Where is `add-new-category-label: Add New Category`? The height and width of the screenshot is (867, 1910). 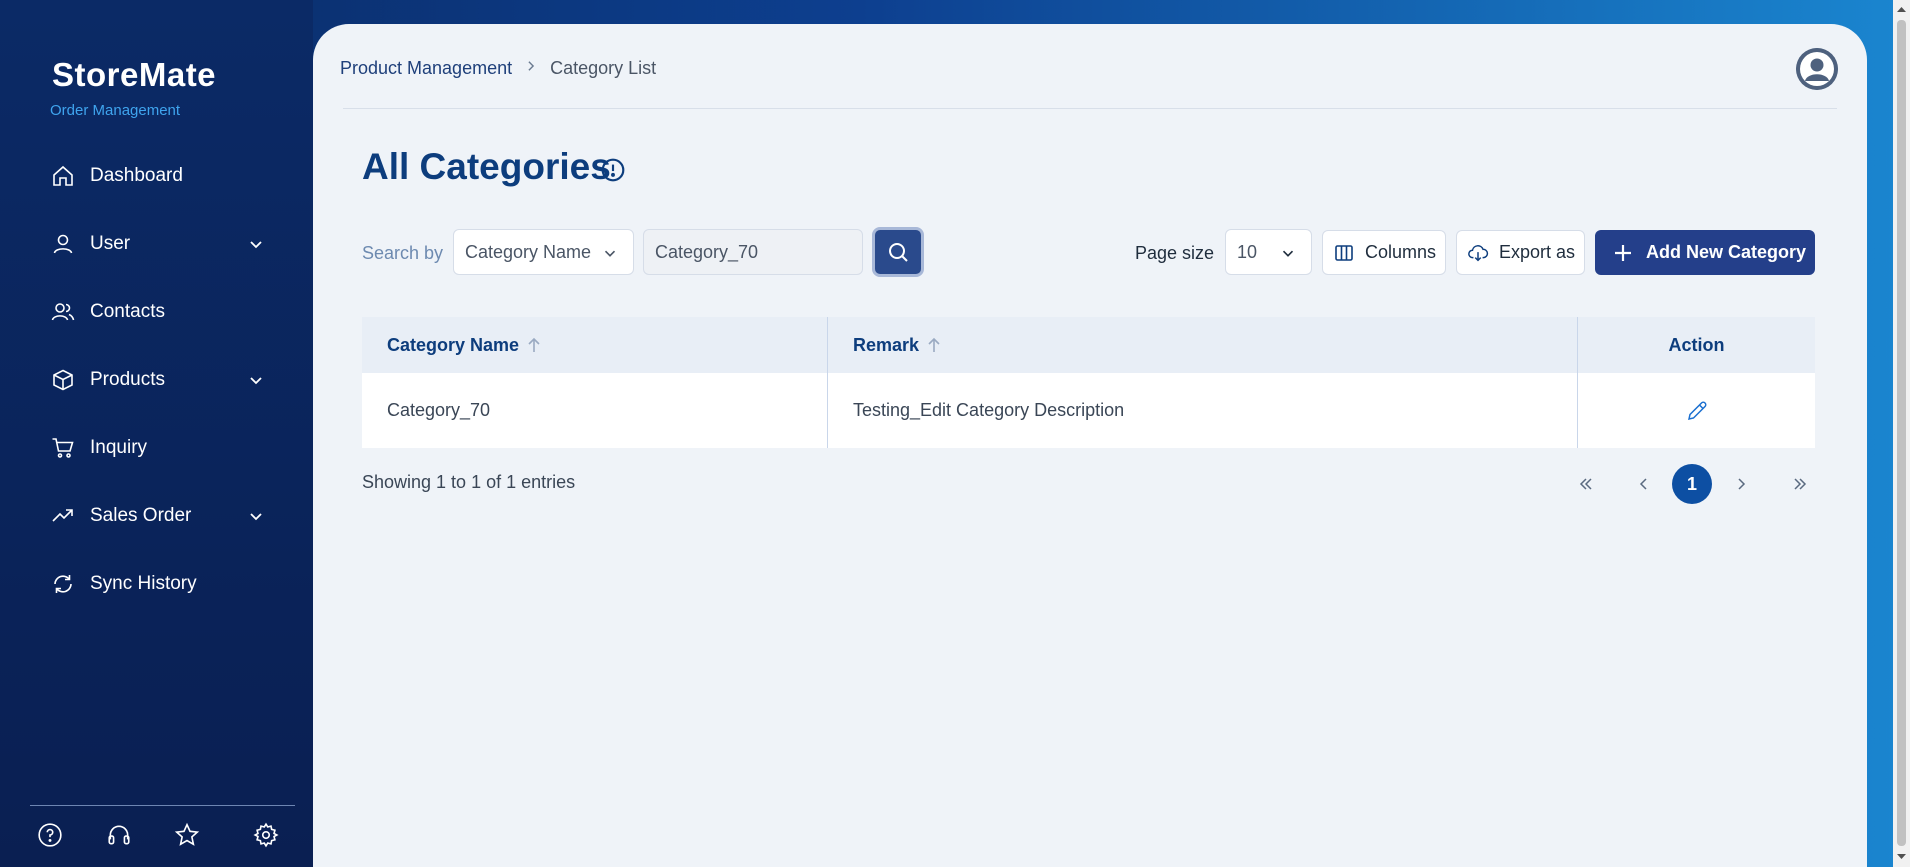 add-new-category-label: Add New Category is located at coordinates (1726, 252).